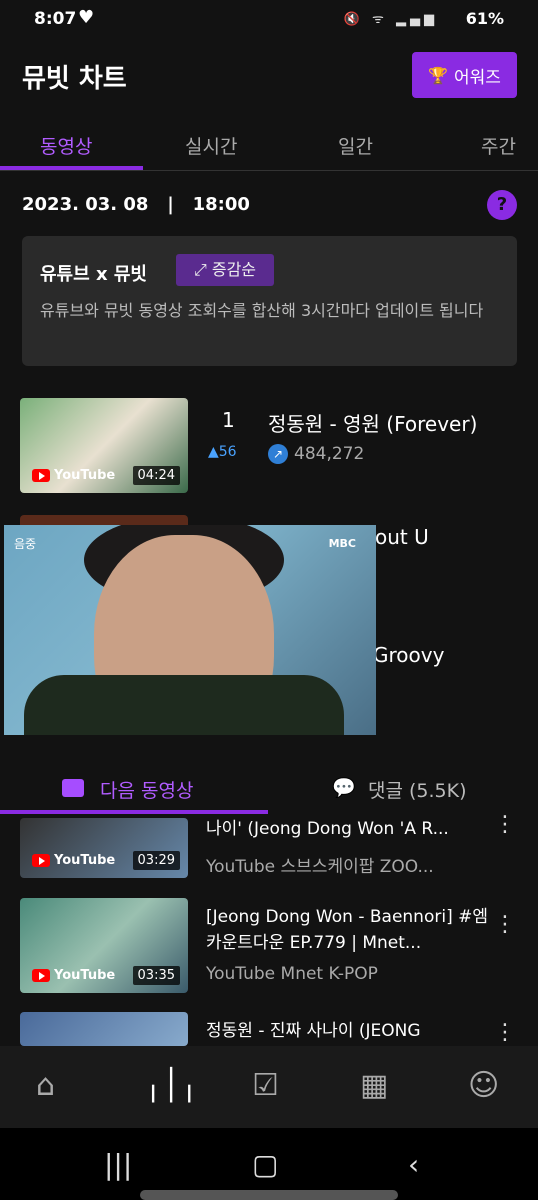  What do you see at coordinates (269, 145) in the screenshot?
I see `tab-bar: 동영상 실시간 일간 주간` at bounding box center [269, 145].